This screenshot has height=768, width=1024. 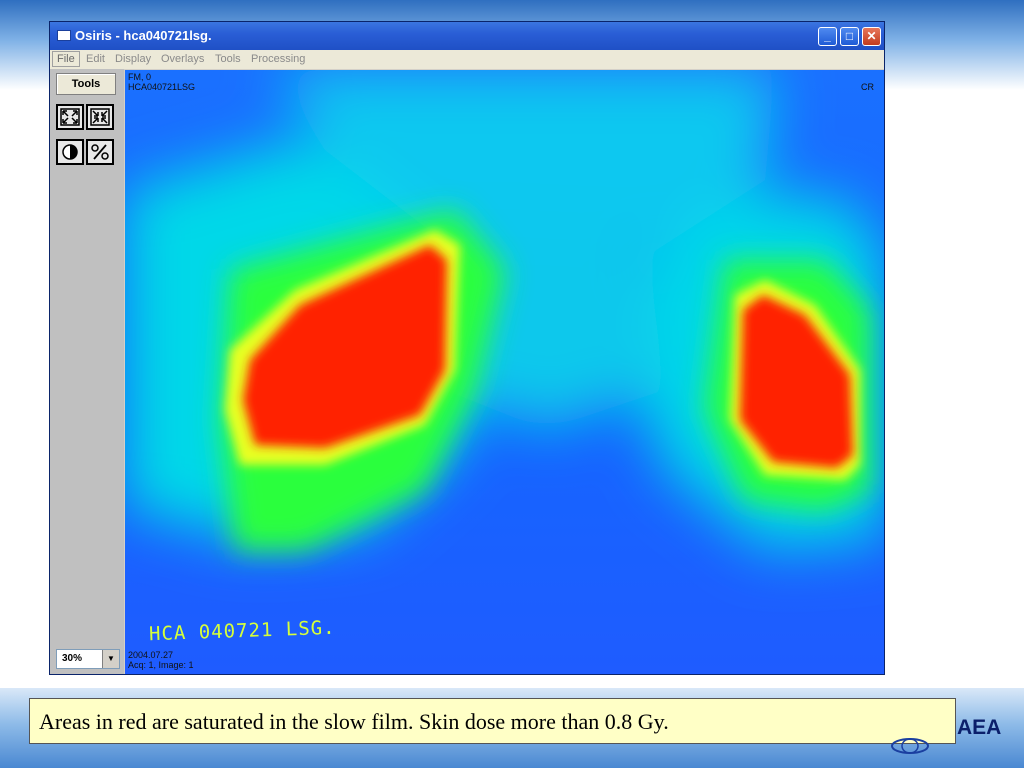 I want to click on close-button: ✕, so click(x=871, y=36).